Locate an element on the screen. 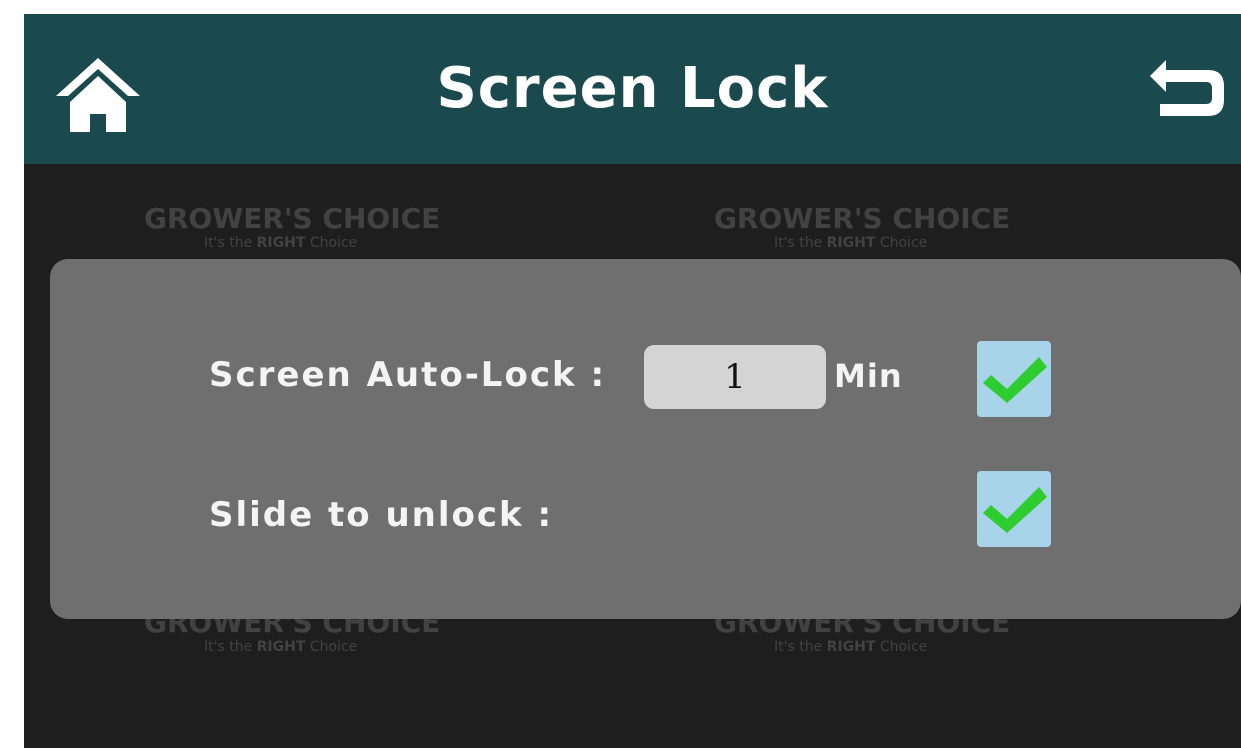 Image resolution: width=1241 pixels, height=748 pixels. slide-unlock-checkbox is located at coordinates (1014, 509).